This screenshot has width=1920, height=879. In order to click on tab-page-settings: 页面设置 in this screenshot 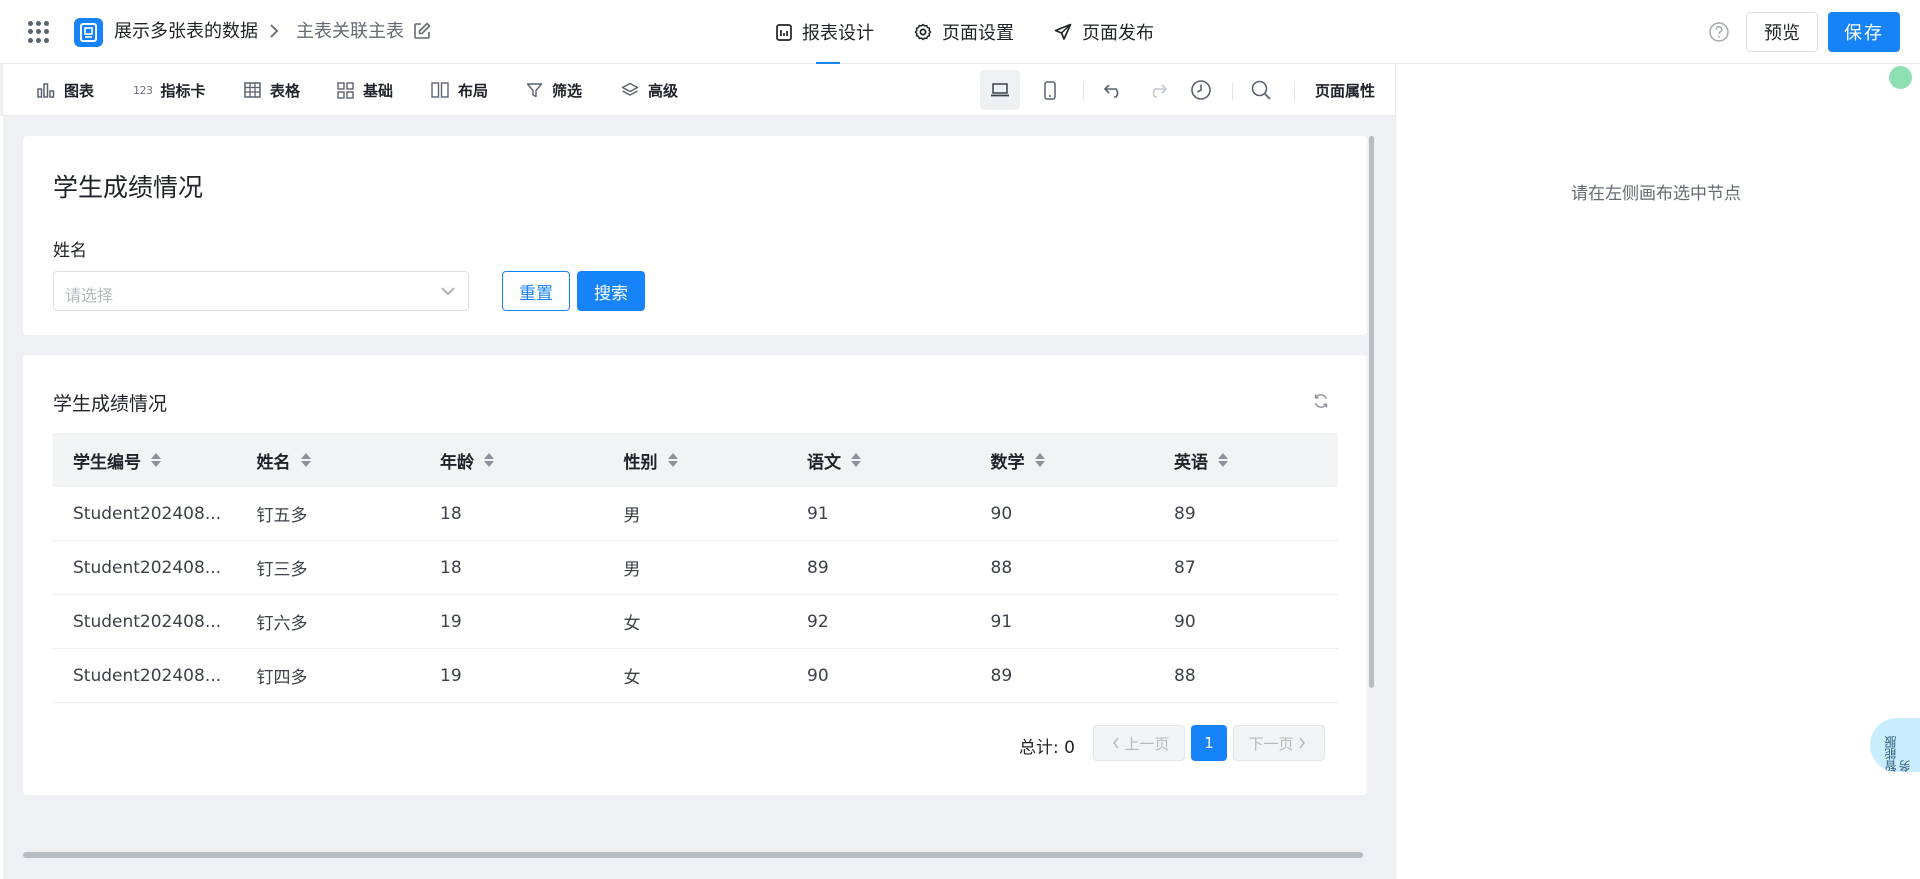, I will do `click(964, 32)`.